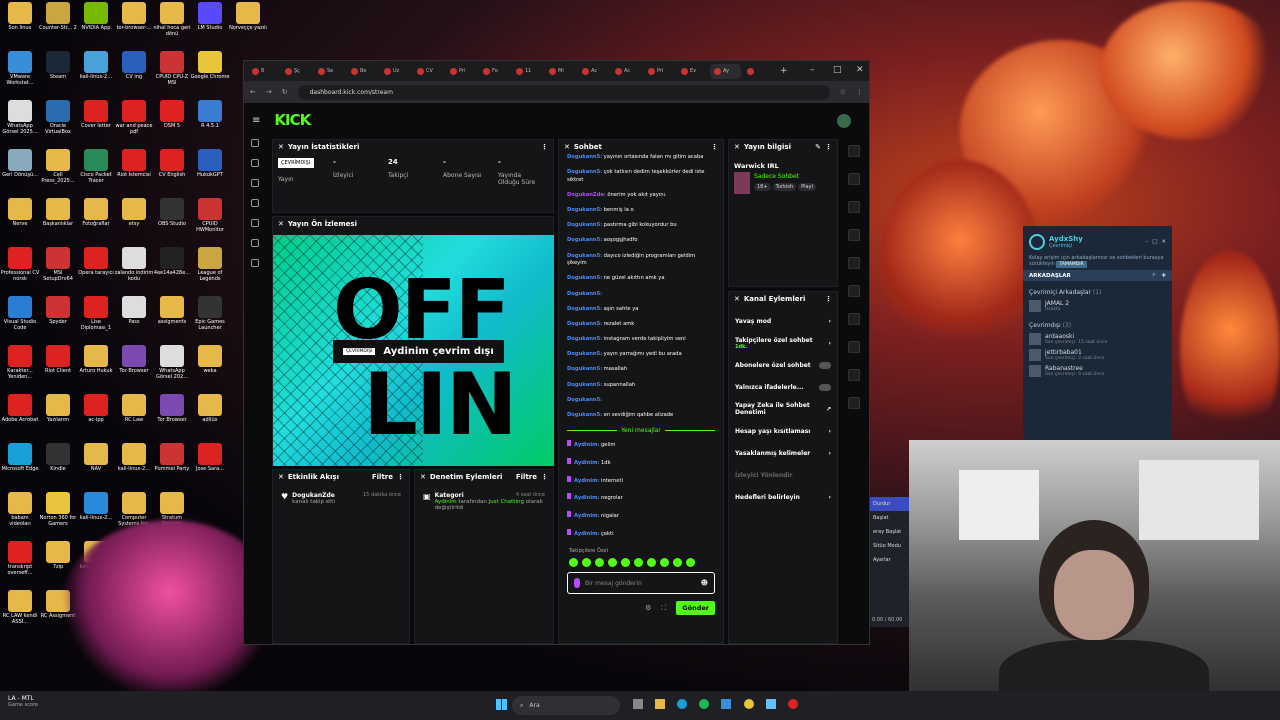 This screenshot has height=720, width=1280. What do you see at coordinates (96, 114) in the screenshot?
I see `desktop-icon: Cover letter` at bounding box center [96, 114].